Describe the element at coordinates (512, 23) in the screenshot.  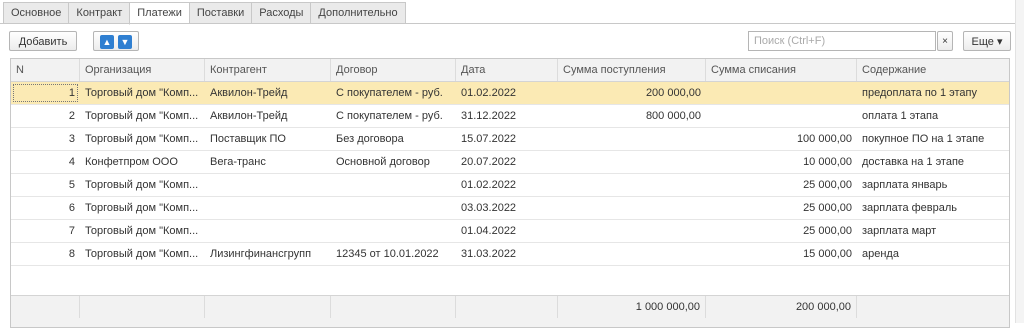
I see `tab-divider` at that location.